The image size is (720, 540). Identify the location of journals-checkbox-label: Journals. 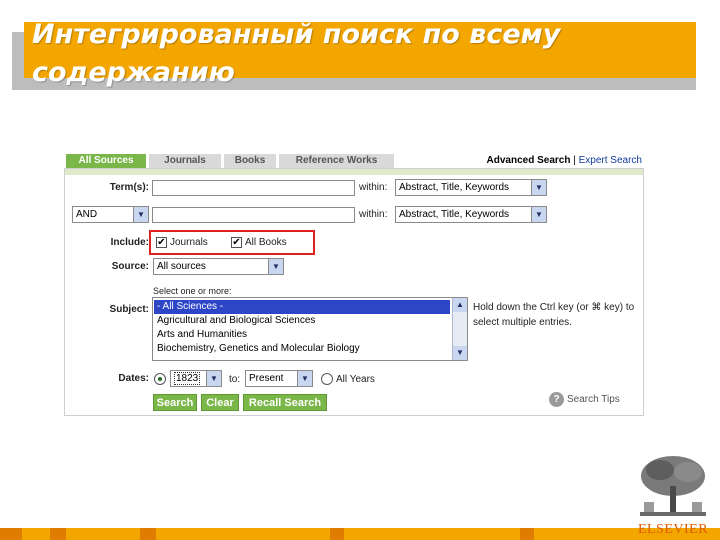
(189, 242).